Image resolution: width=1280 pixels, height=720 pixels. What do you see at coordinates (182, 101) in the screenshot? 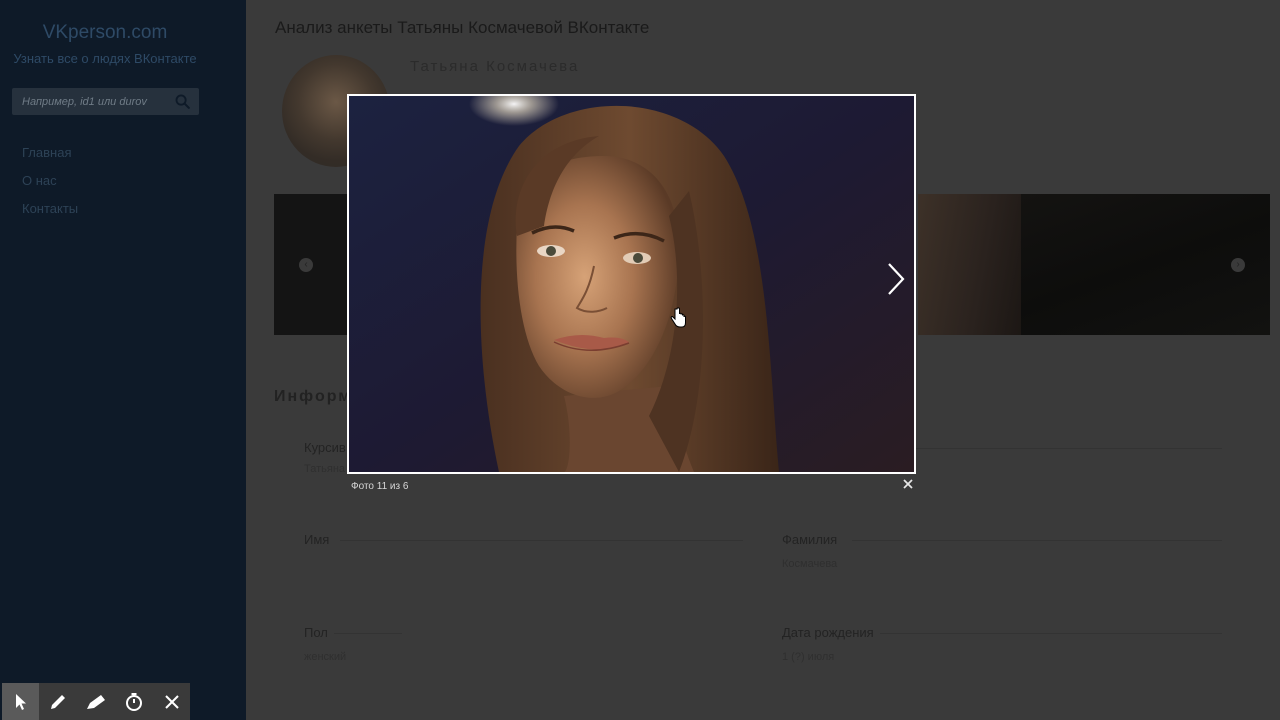
I see `search-icon` at bounding box center [182, 101].